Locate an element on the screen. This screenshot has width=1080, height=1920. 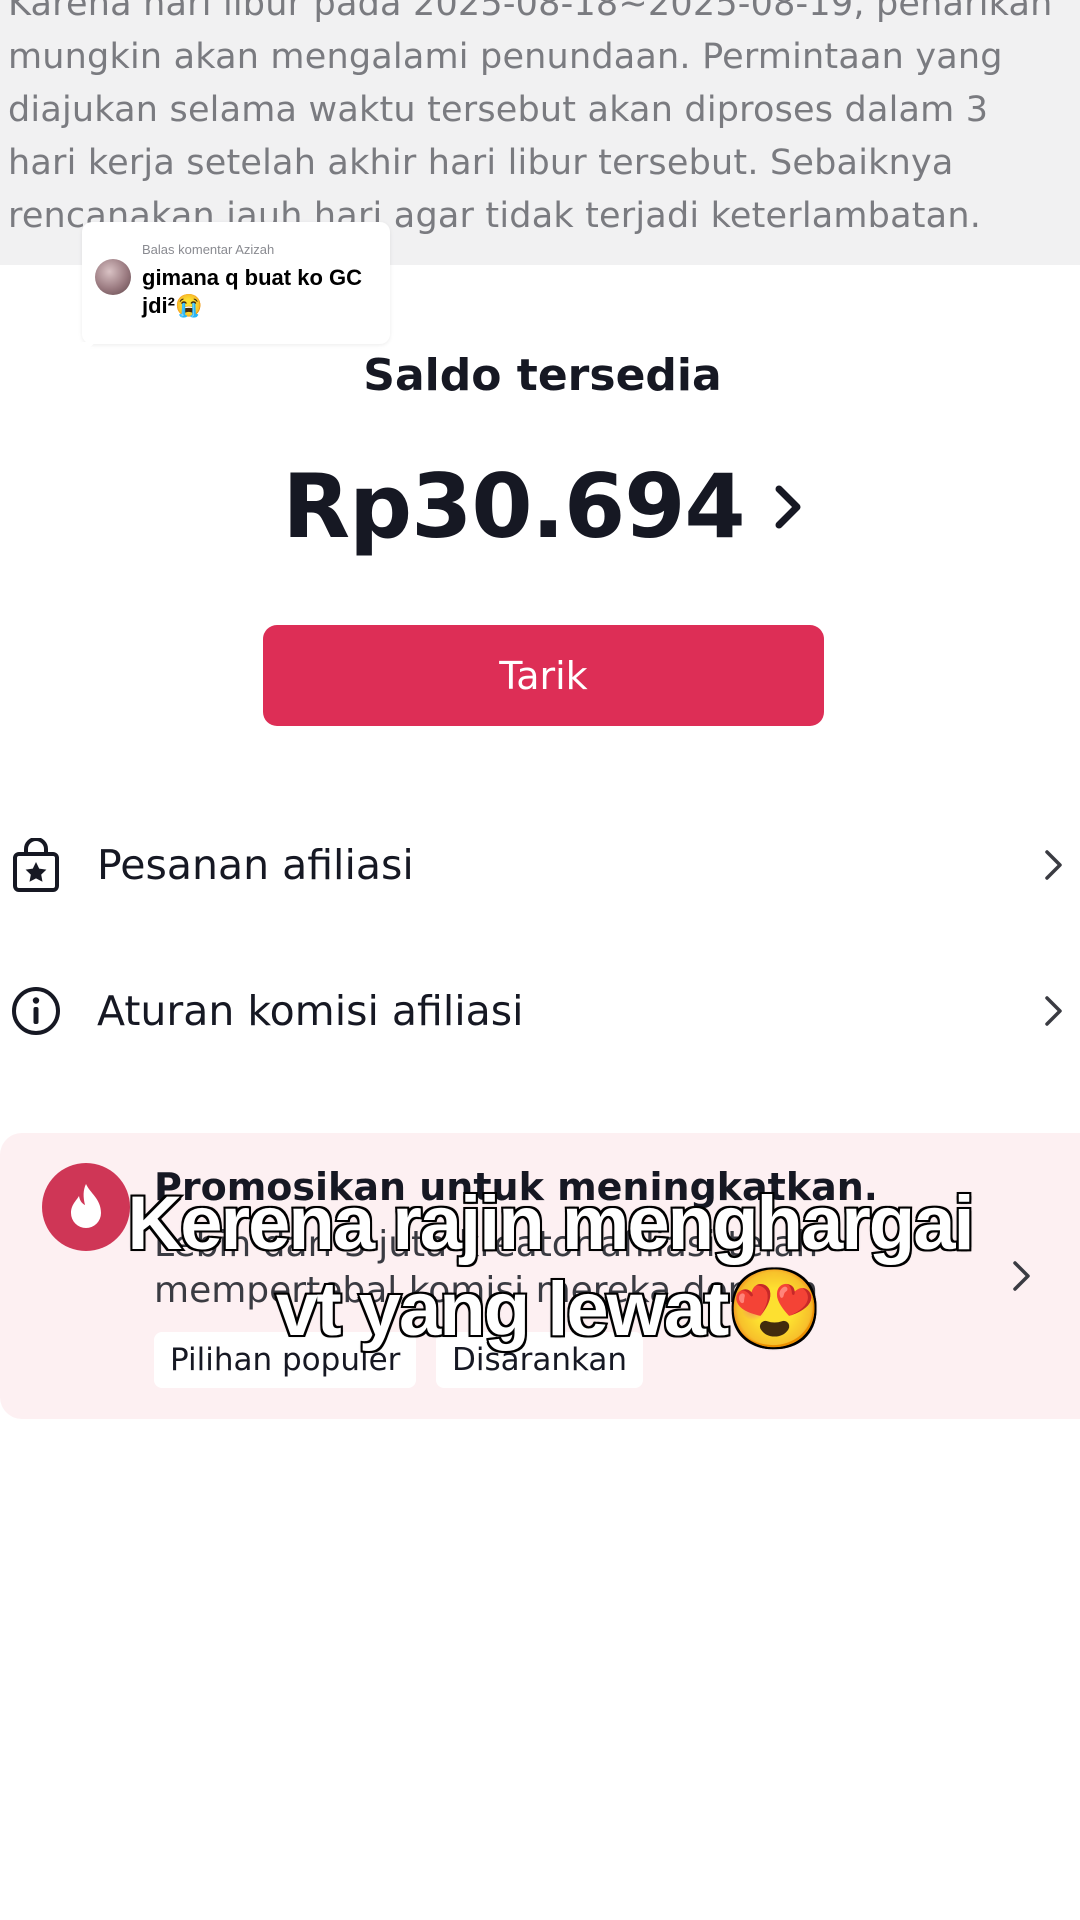
commenter-avatar is located at coordinates (113, 277).